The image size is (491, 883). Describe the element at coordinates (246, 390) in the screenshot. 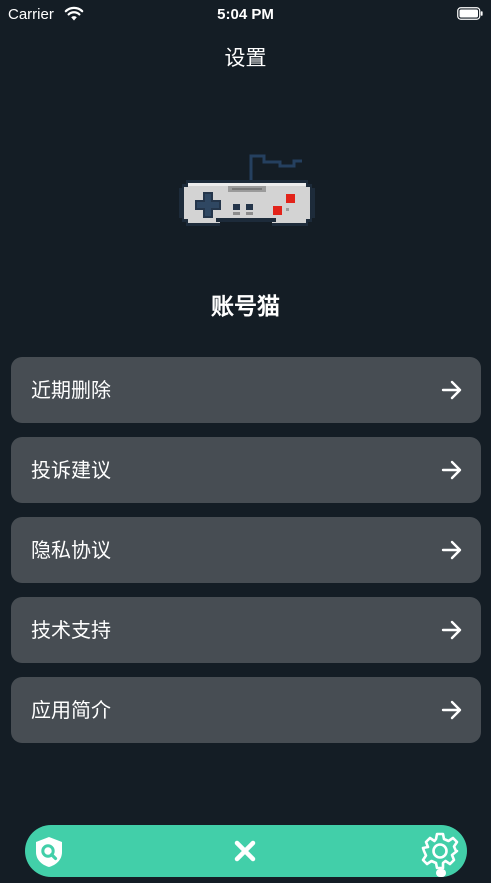

I see `menu-item-recently-deleted: 近期删除` at that location.